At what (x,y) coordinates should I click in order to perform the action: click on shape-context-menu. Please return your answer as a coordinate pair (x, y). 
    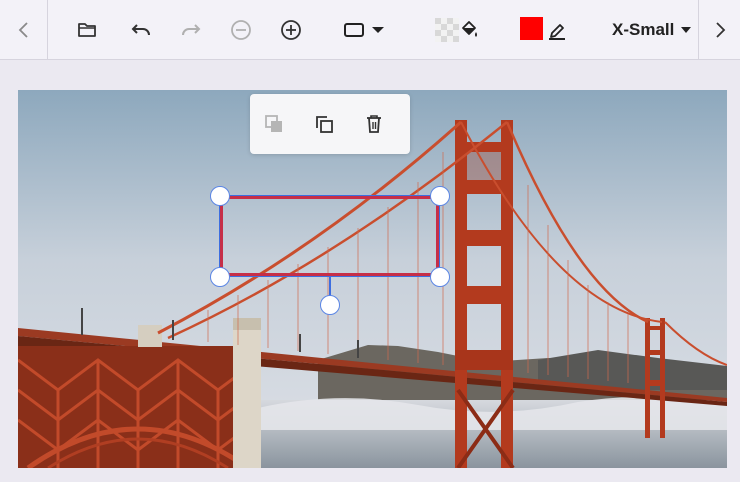
    Looking at the image, I should click on (330, 124).